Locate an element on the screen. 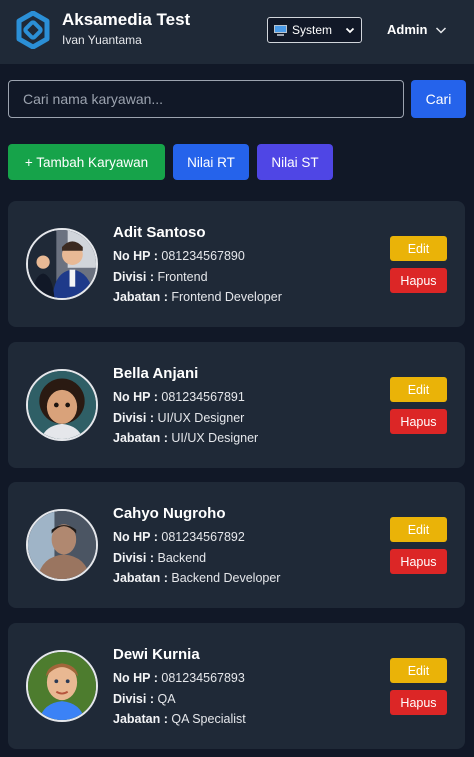  employee-phone: 081234567891 is located at coordinates (203, 397).